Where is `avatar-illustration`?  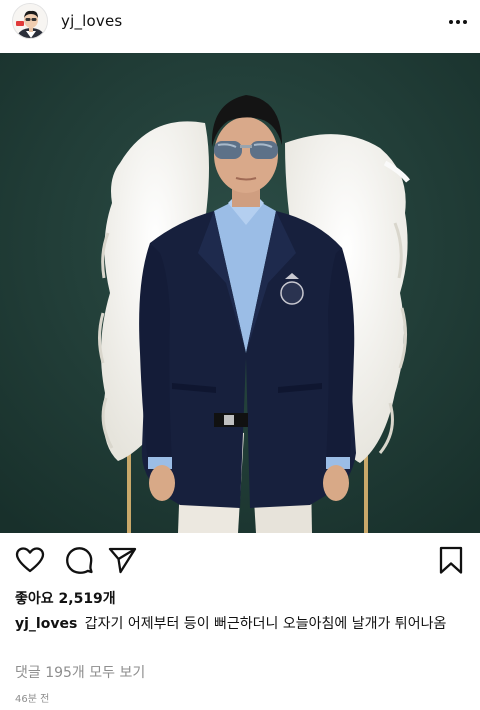
avatar-illustration is located at coordinates (30, 21).